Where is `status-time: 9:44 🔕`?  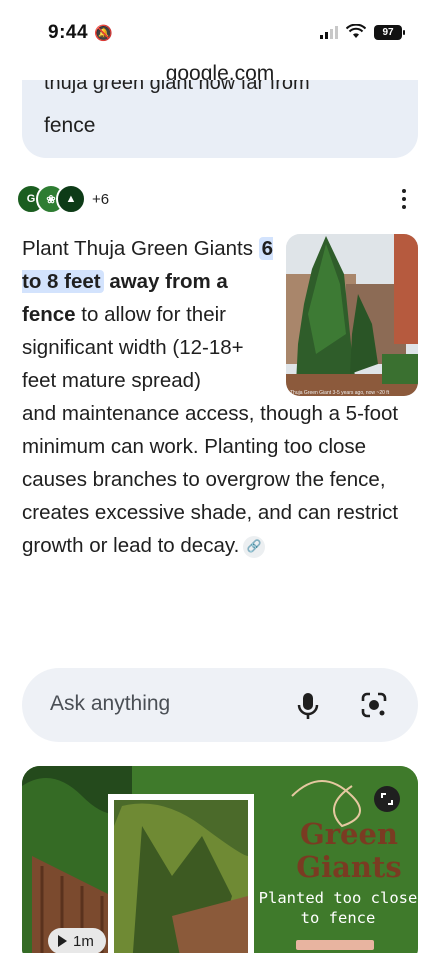
status-time: 9:44 🔕 is located at coordinates (80, 33).